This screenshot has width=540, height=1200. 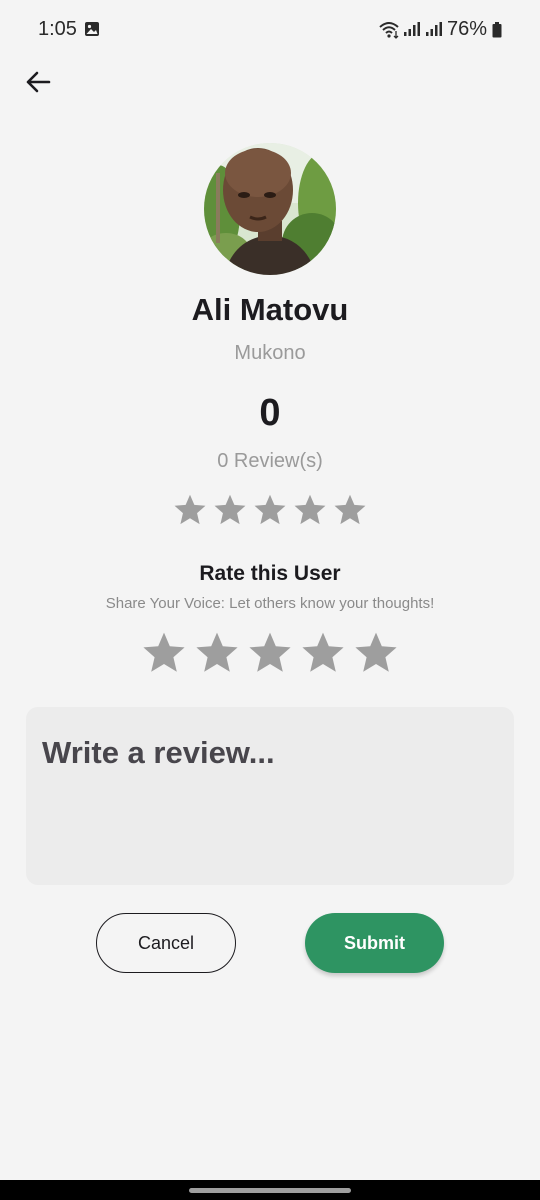 What do you see at coordinates (374, 943) in the screenshot?
I see `submit-button: Submit` at bounding box center [374, 943].